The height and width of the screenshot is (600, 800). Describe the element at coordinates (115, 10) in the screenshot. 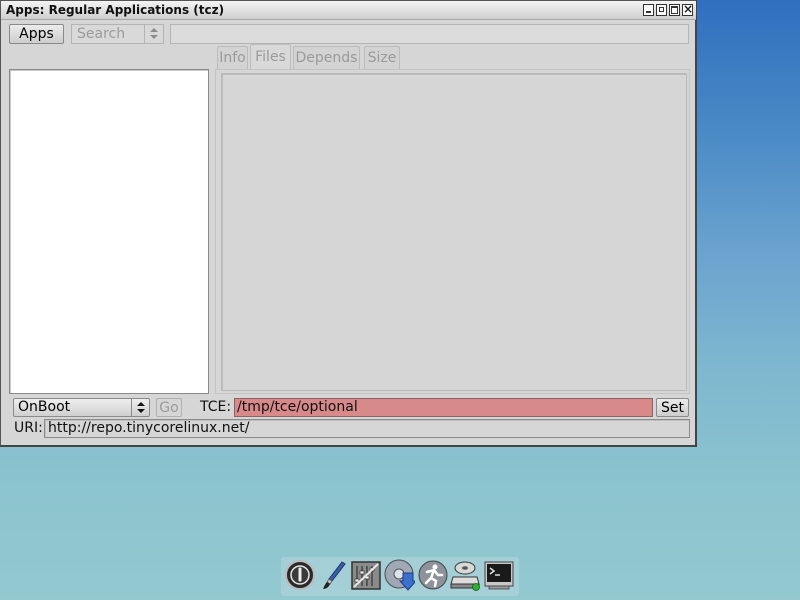

I see `window-title: Apps: Regular Applications (tcz)` at that location.